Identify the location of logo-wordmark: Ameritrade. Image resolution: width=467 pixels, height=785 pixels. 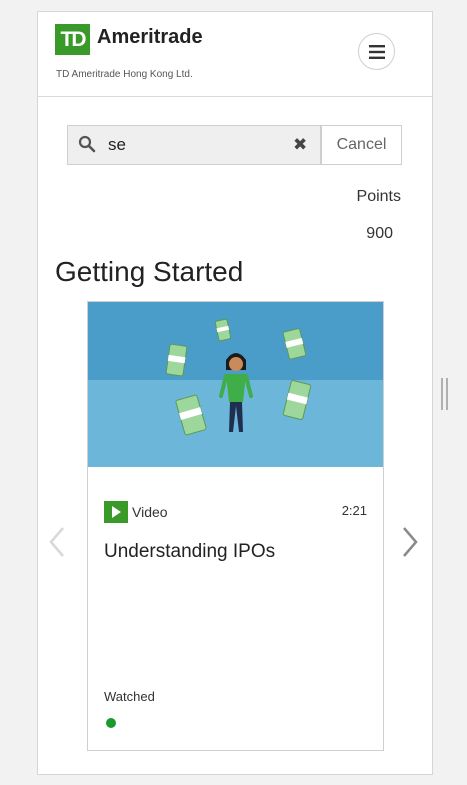
(150, 37).